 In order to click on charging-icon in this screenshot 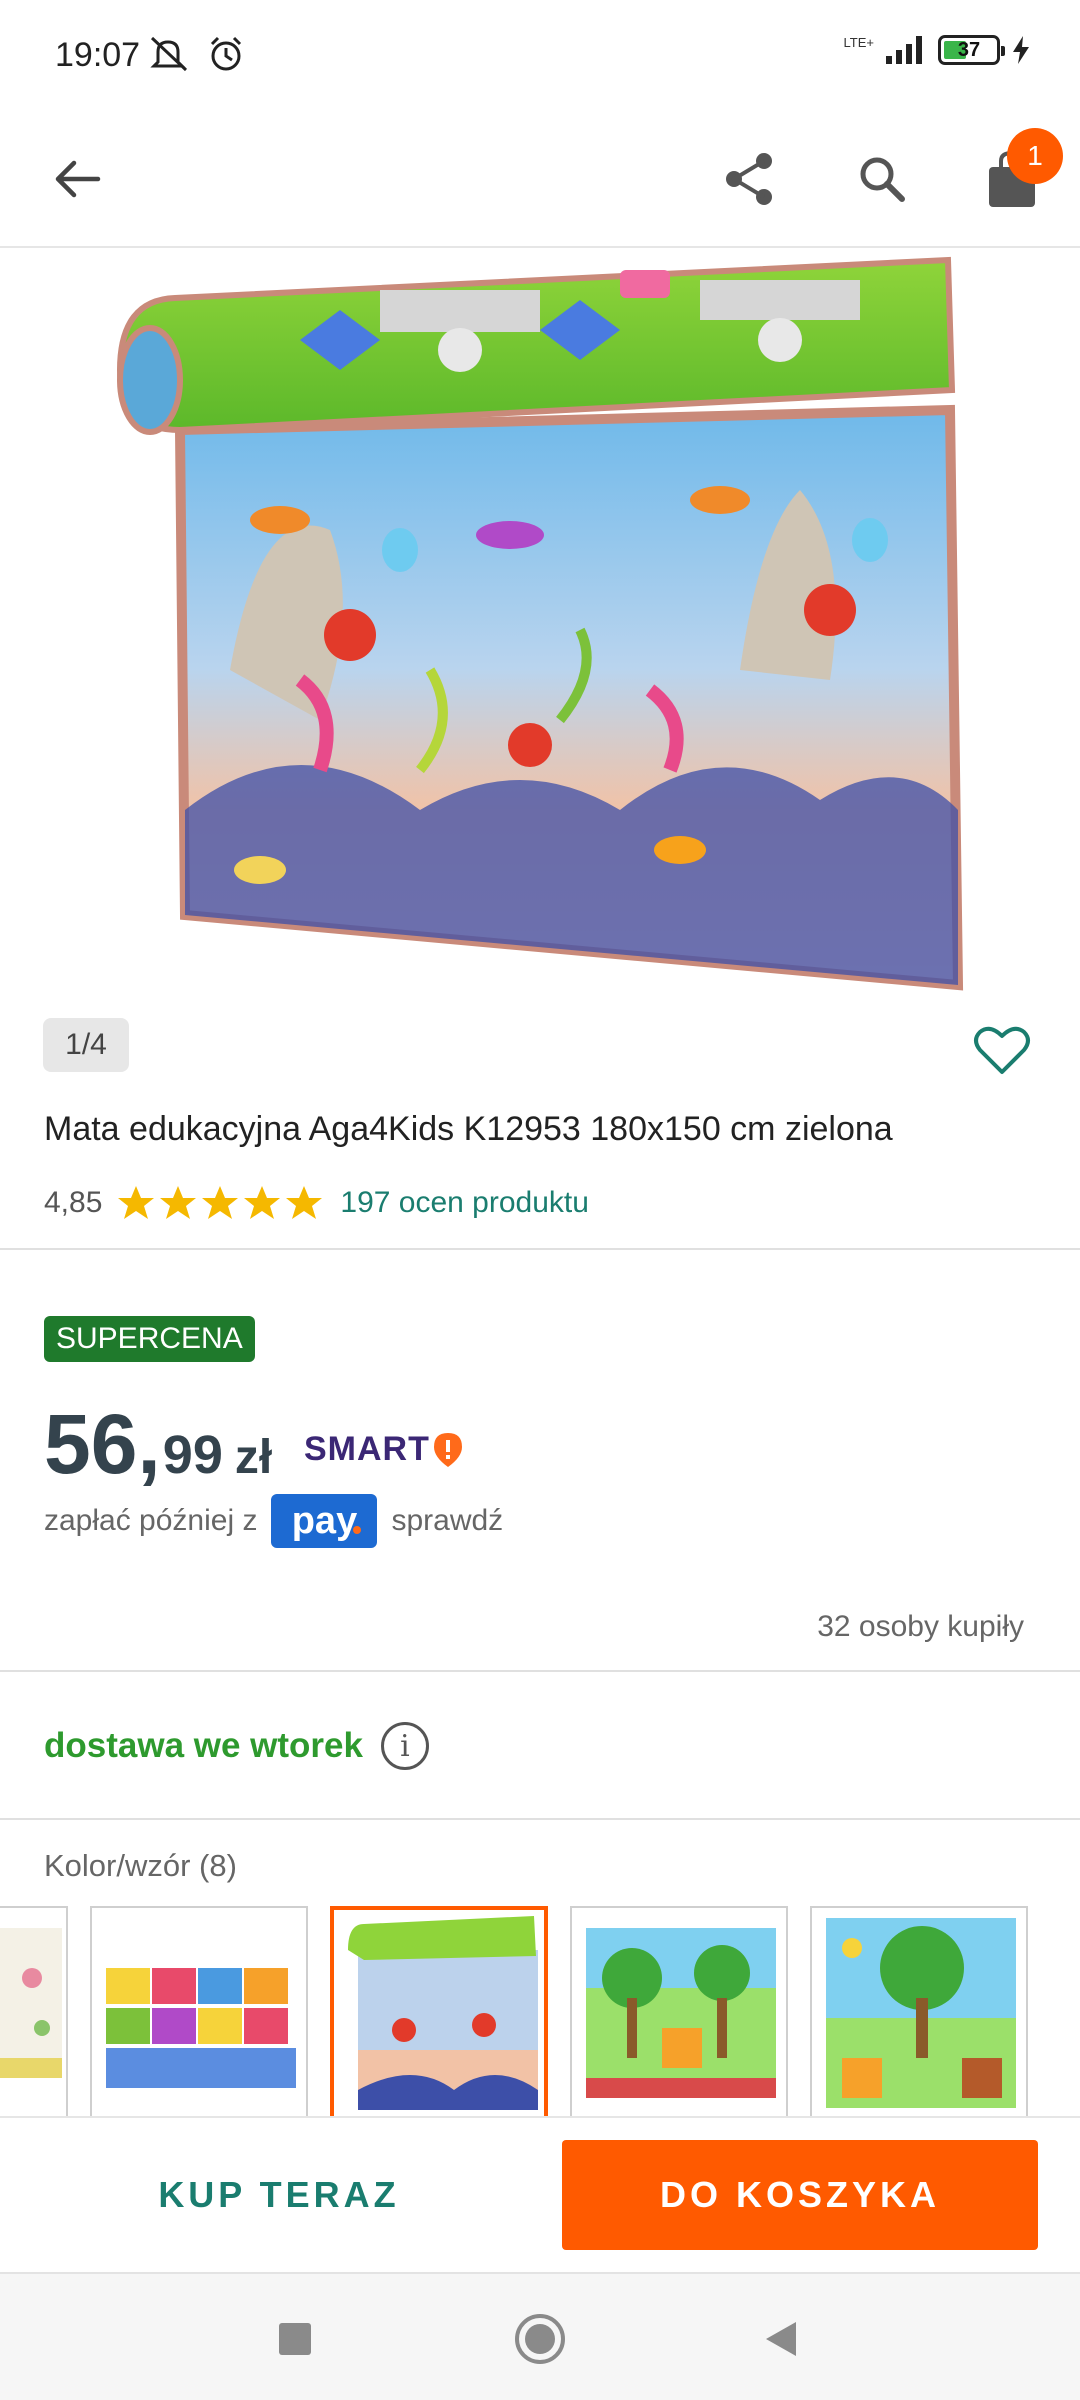, I will do `click(1021, 50)`.